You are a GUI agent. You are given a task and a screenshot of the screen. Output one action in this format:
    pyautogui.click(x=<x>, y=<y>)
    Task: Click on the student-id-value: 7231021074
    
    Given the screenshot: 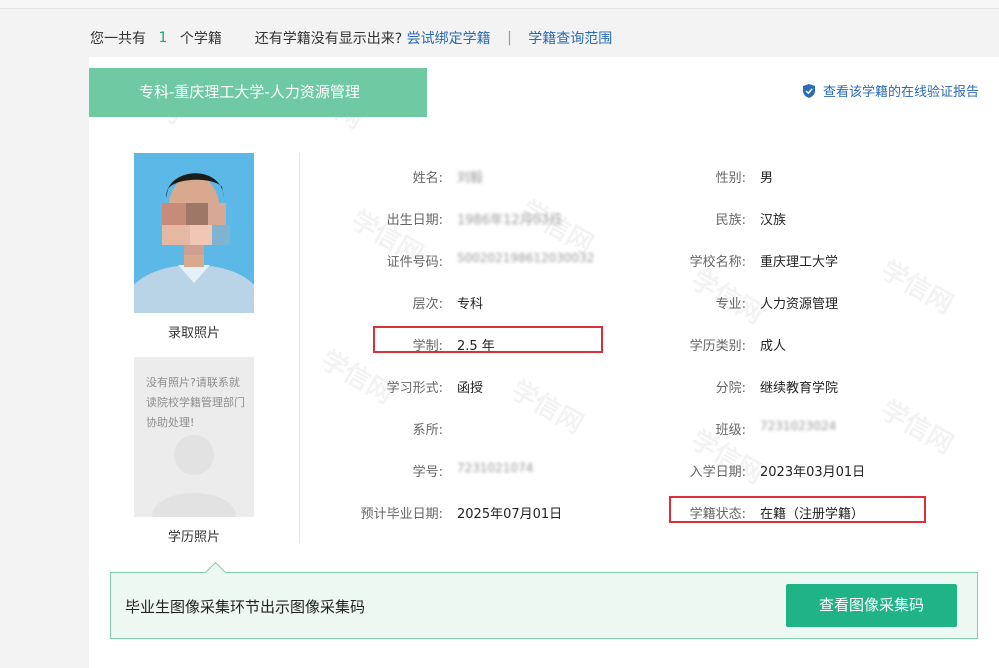 What is the action you would take?
    pyautogui.click(x=495, y=468)
    